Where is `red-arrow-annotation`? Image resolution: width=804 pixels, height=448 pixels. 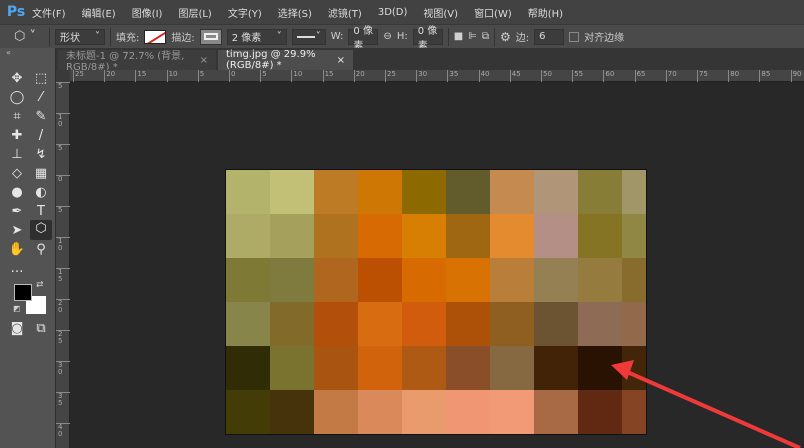 red-arrow-annotation is located at coordinates (706, 404).